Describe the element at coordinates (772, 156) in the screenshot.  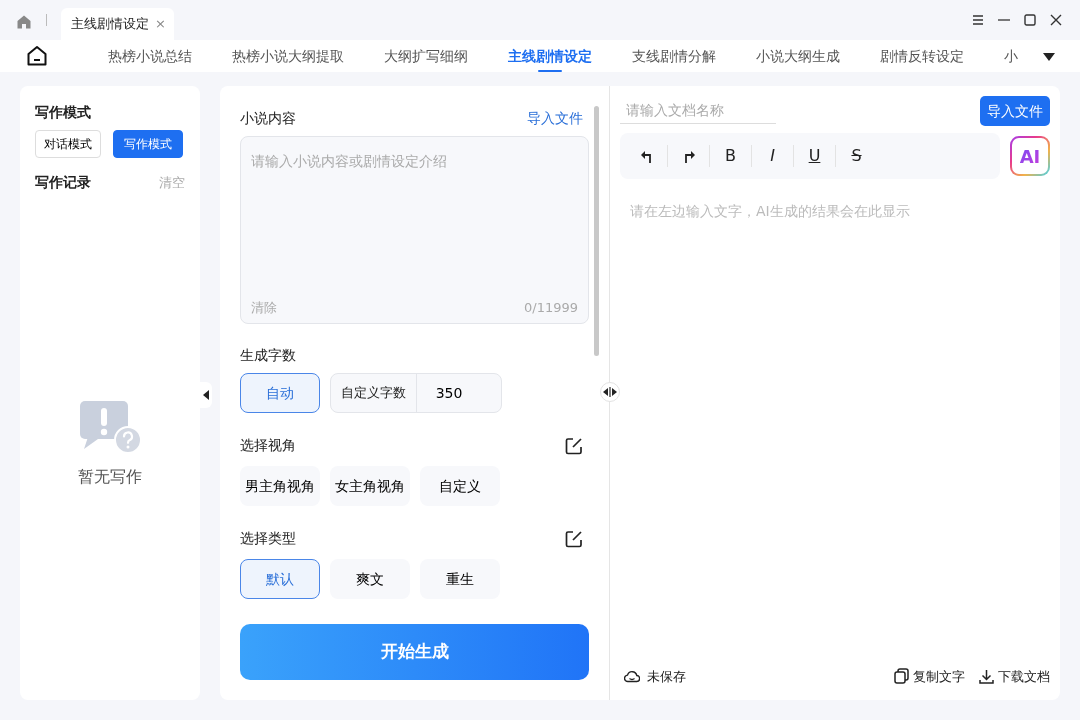
I see `italic-button: I` at that location.